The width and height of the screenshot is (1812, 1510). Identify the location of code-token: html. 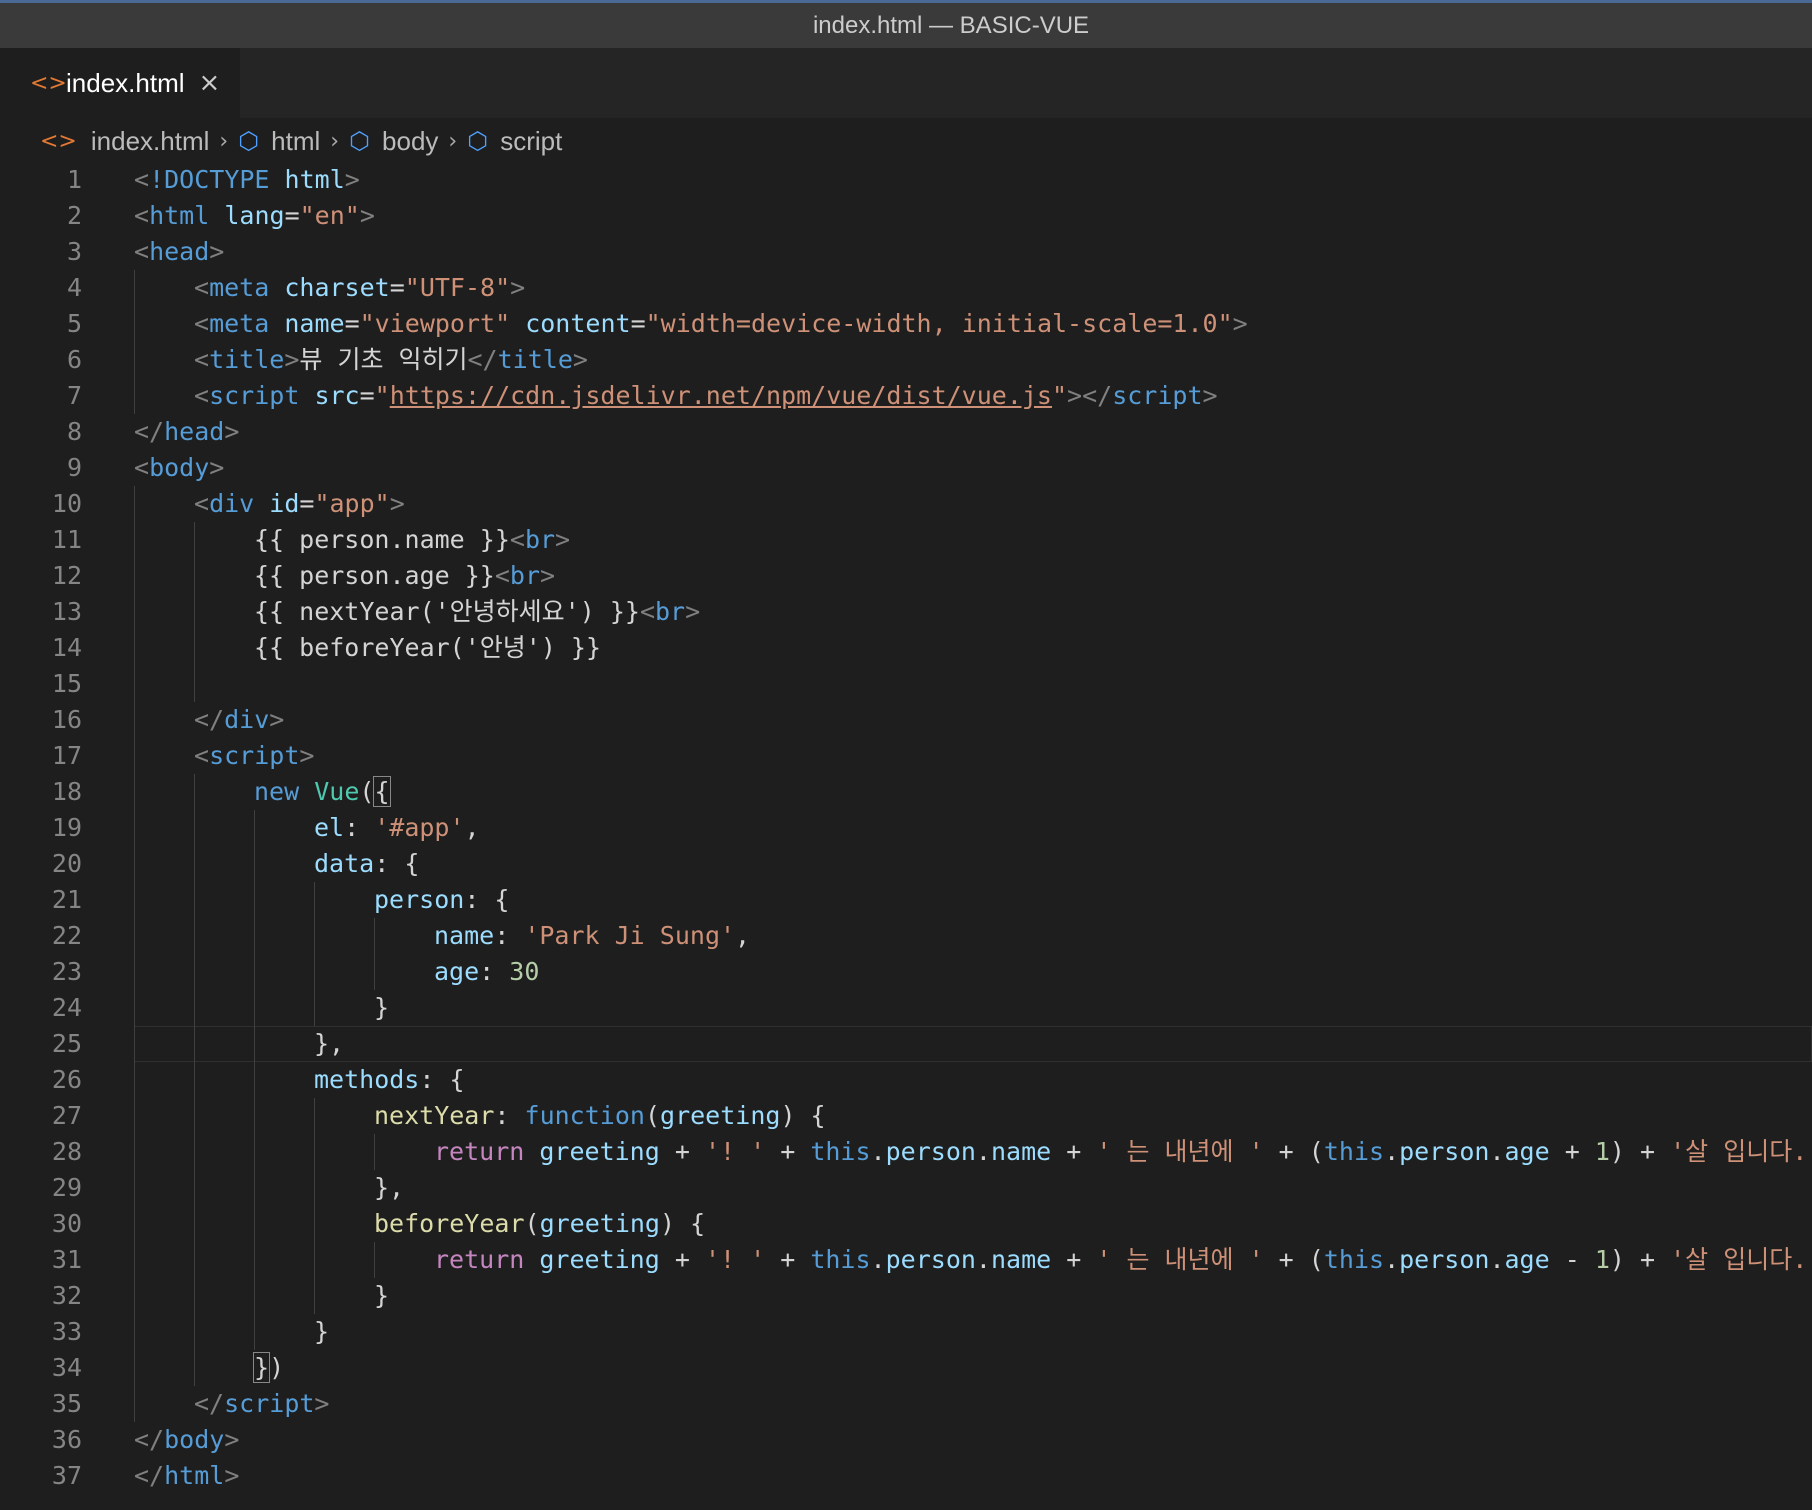
(179, 215).